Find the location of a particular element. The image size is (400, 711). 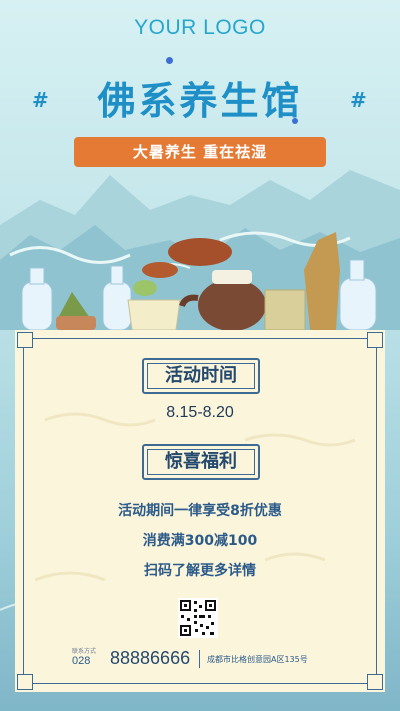

footer-divider is located at coordinates (199, 659).